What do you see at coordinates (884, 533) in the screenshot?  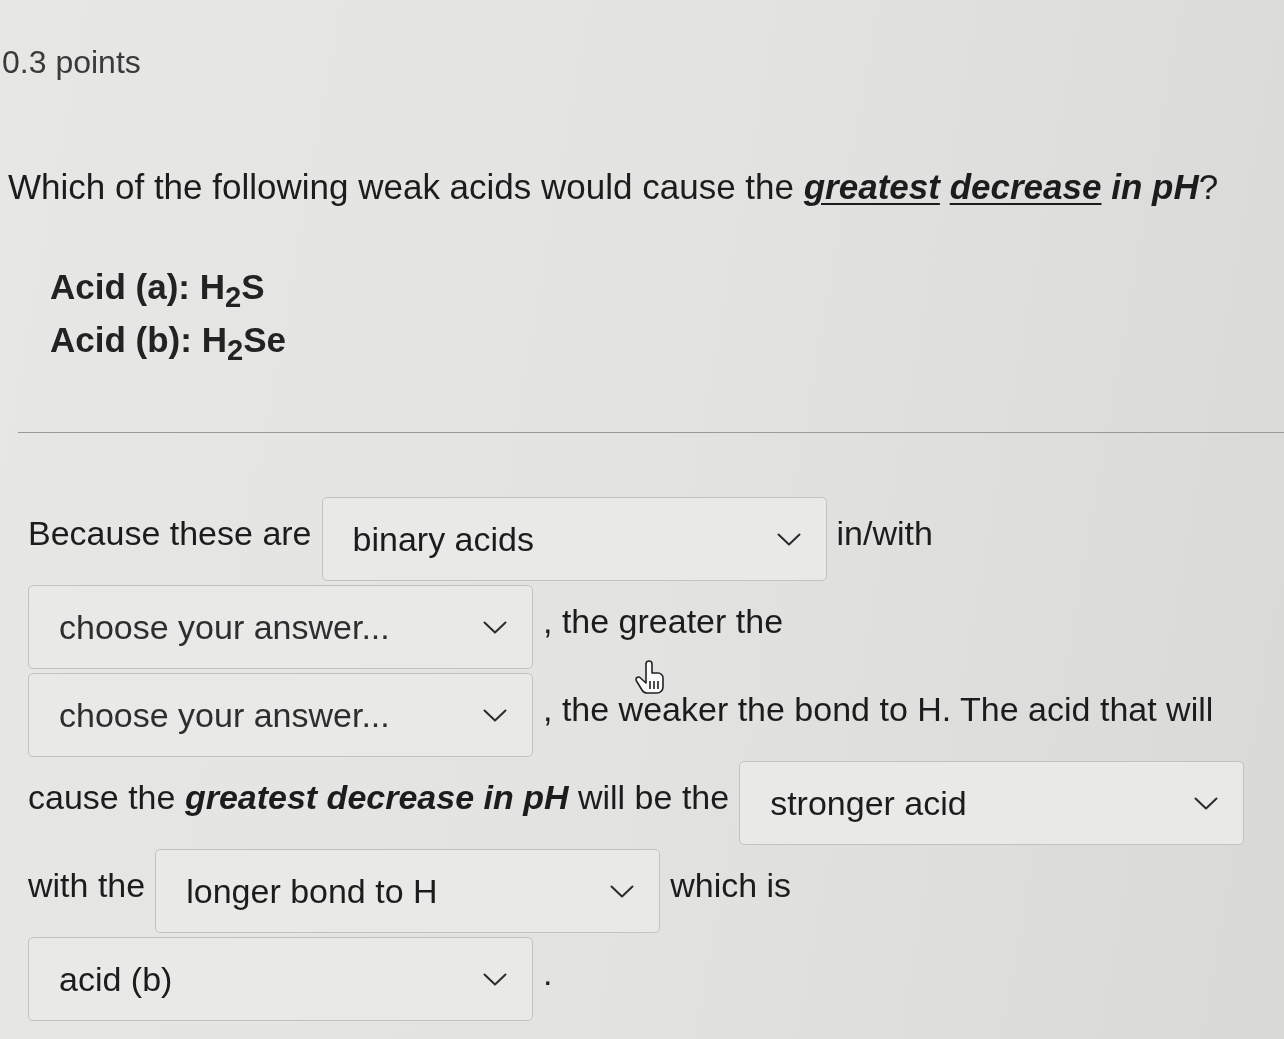 I see `sentence-text: in/with` at bounding box center [884, 533].